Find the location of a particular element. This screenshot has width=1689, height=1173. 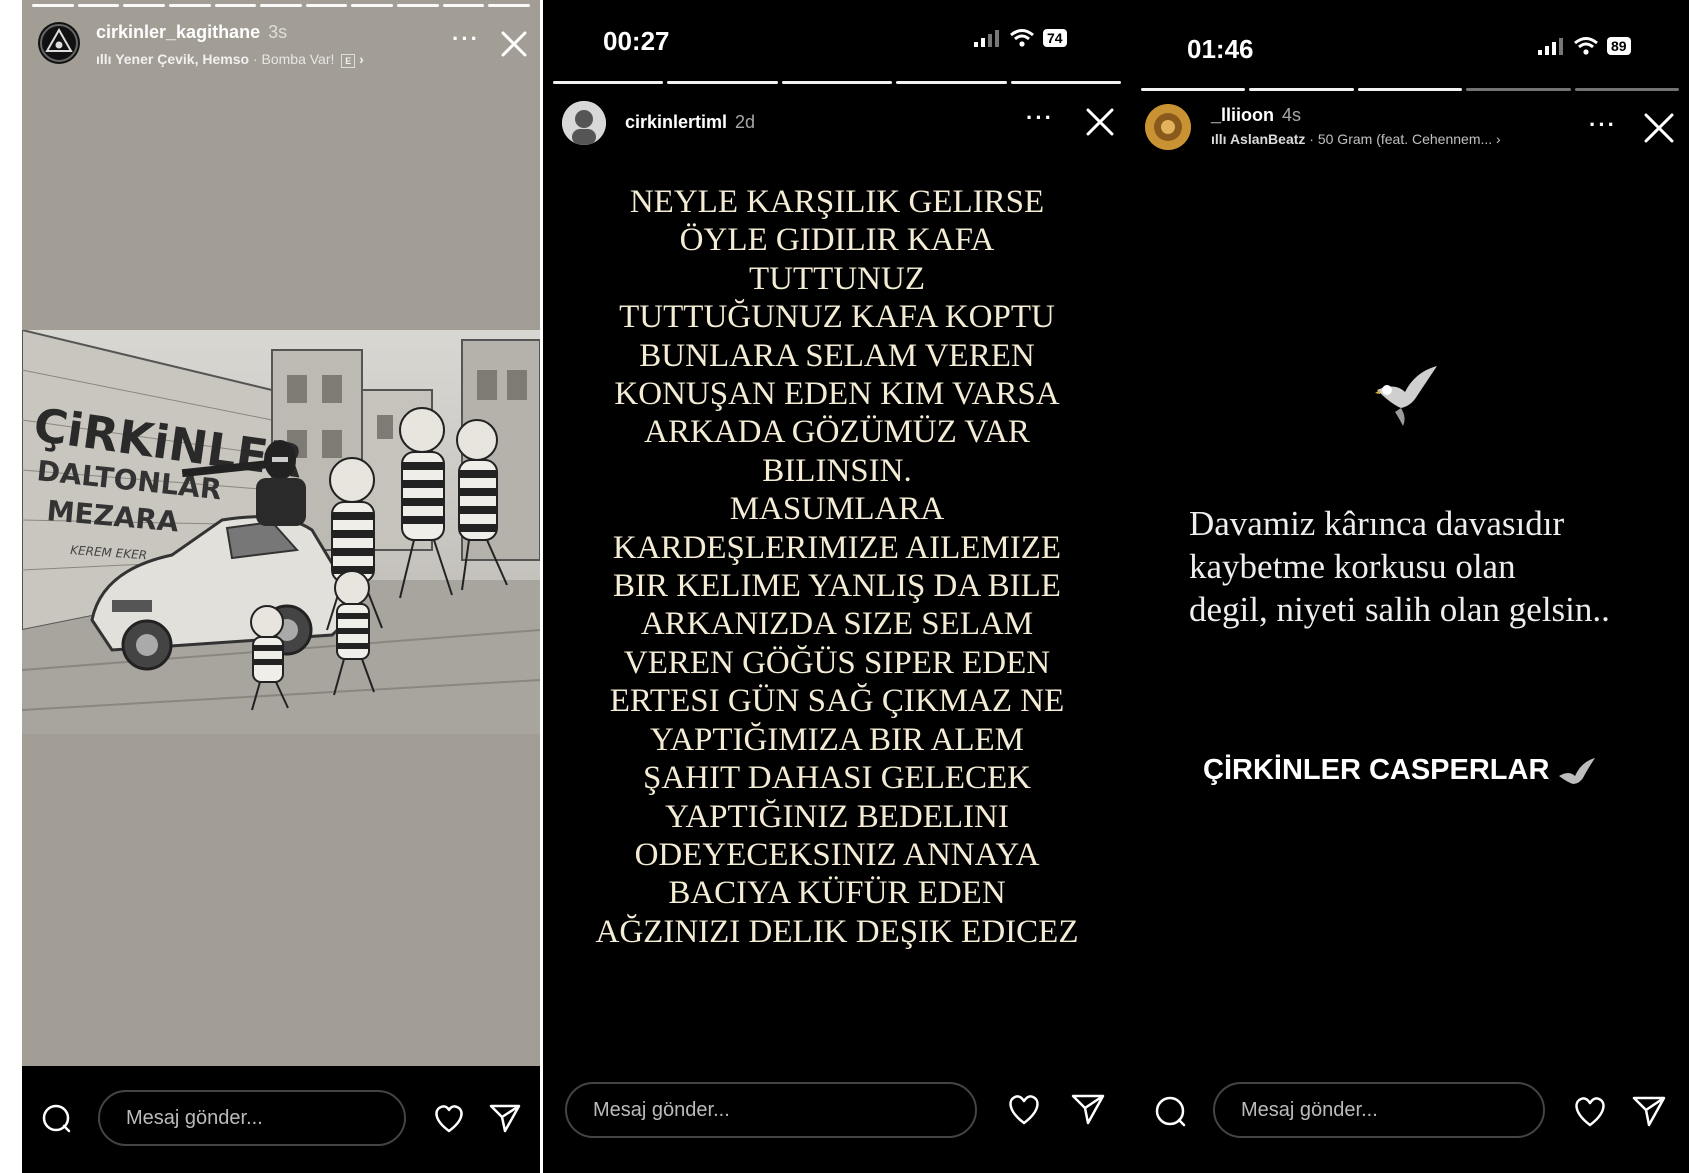

story-username: cirkinler_kagithane 3s is located at coordinates (191, 32).